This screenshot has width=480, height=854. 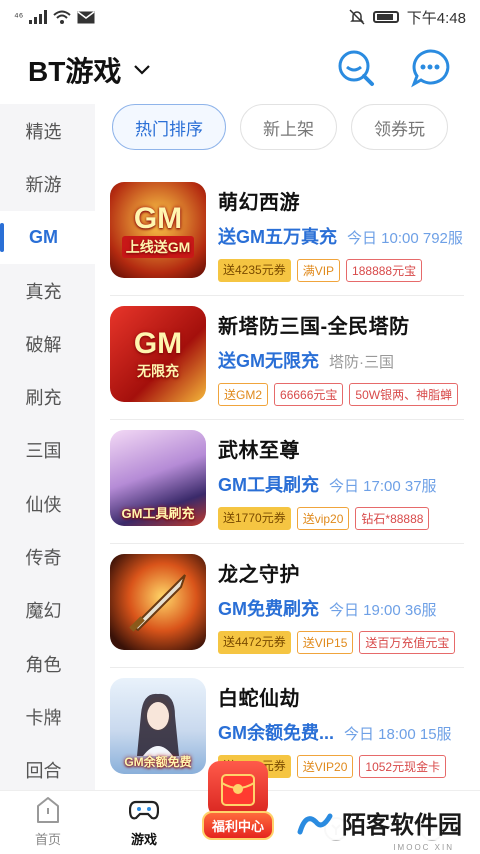 I want to click on game-cover: GM工具刷充, so click(x=158, y=478).